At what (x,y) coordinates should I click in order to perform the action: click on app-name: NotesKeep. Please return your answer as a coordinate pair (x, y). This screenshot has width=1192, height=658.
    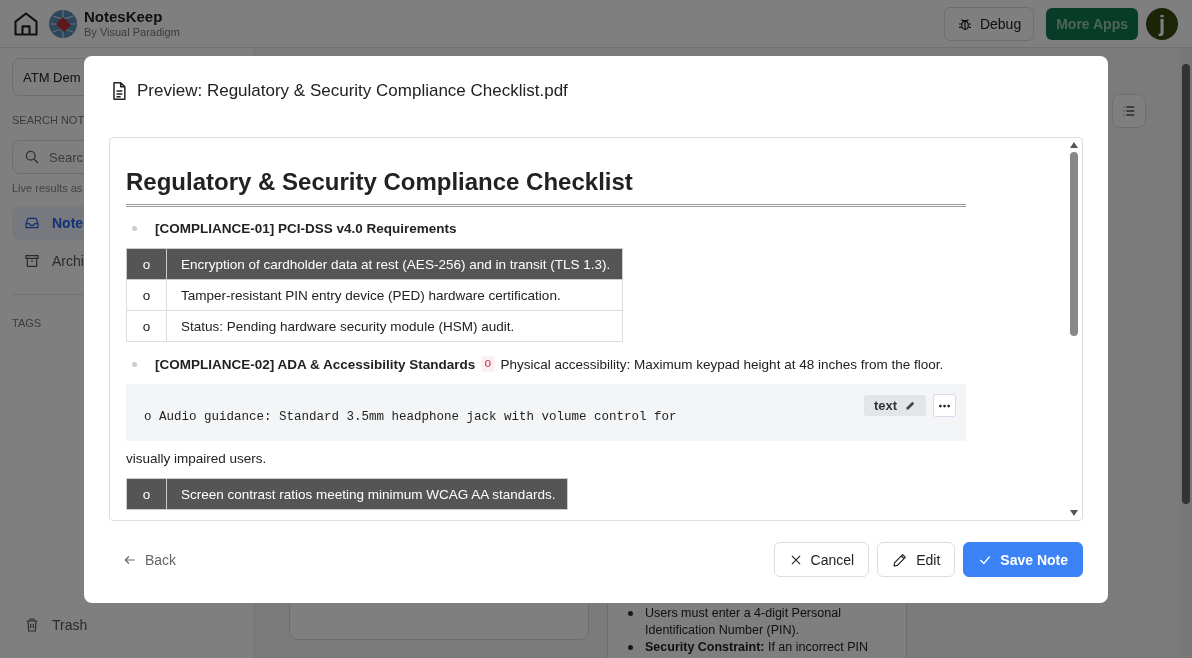
    Looking at the image, I should click on (124, 17).